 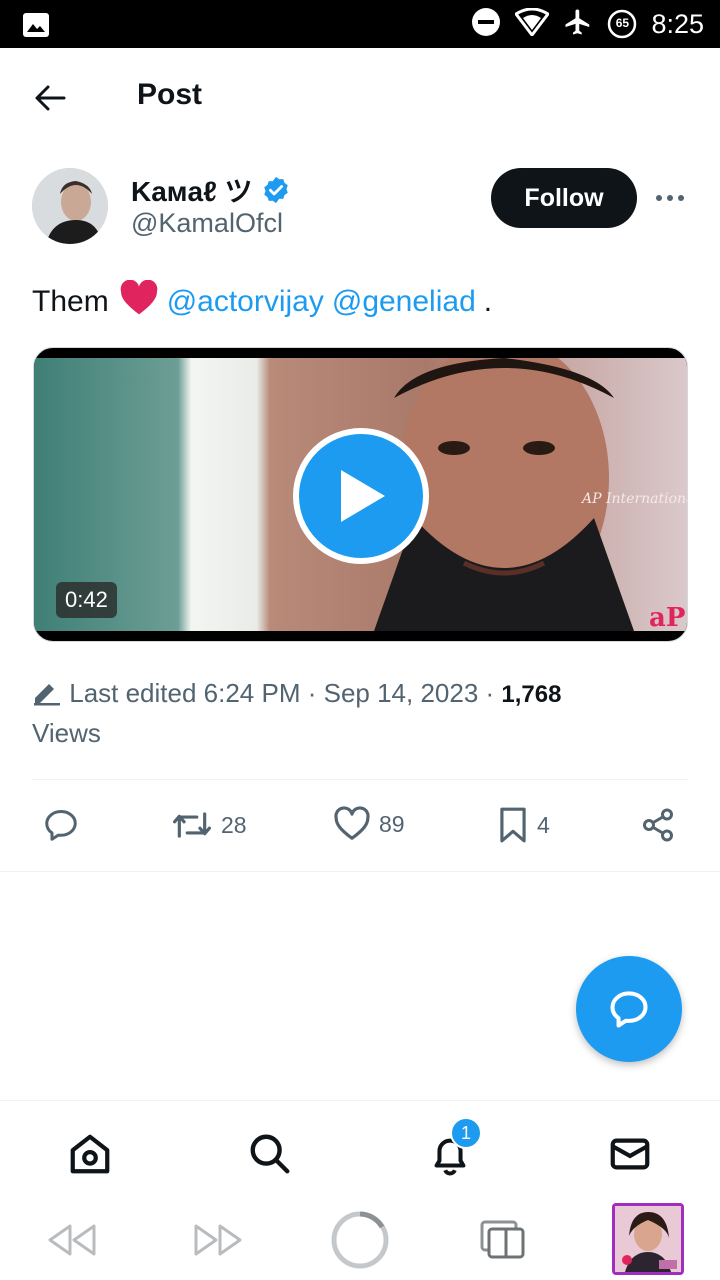 I want to click on share-button, so click(x=658, y=825).